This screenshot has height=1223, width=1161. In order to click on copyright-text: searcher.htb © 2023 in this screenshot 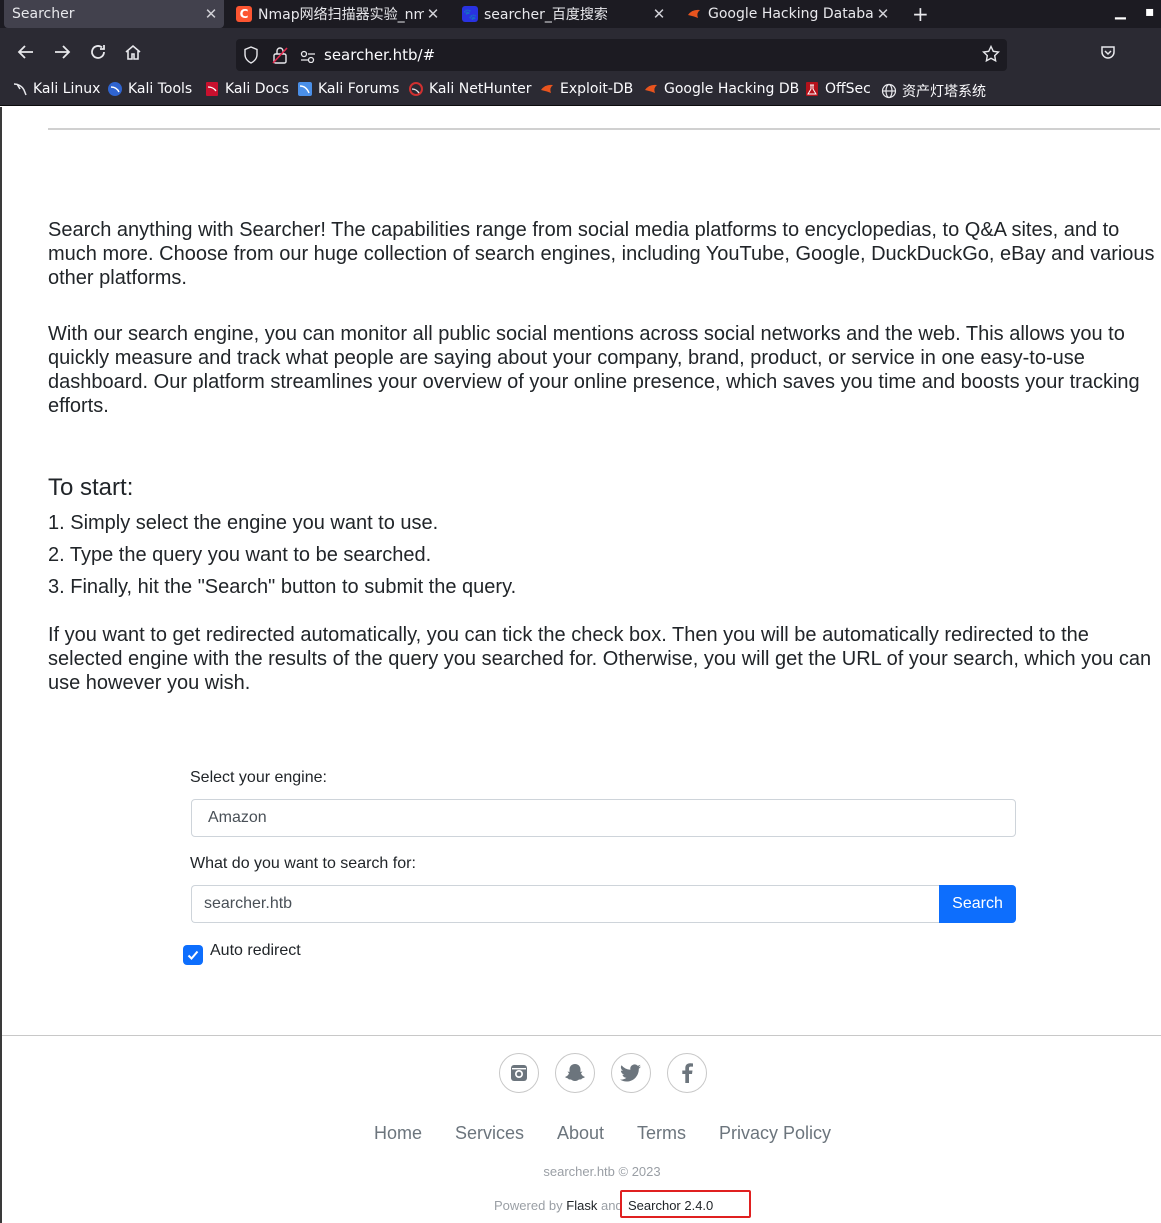, I will do `click(602, 1171)`.